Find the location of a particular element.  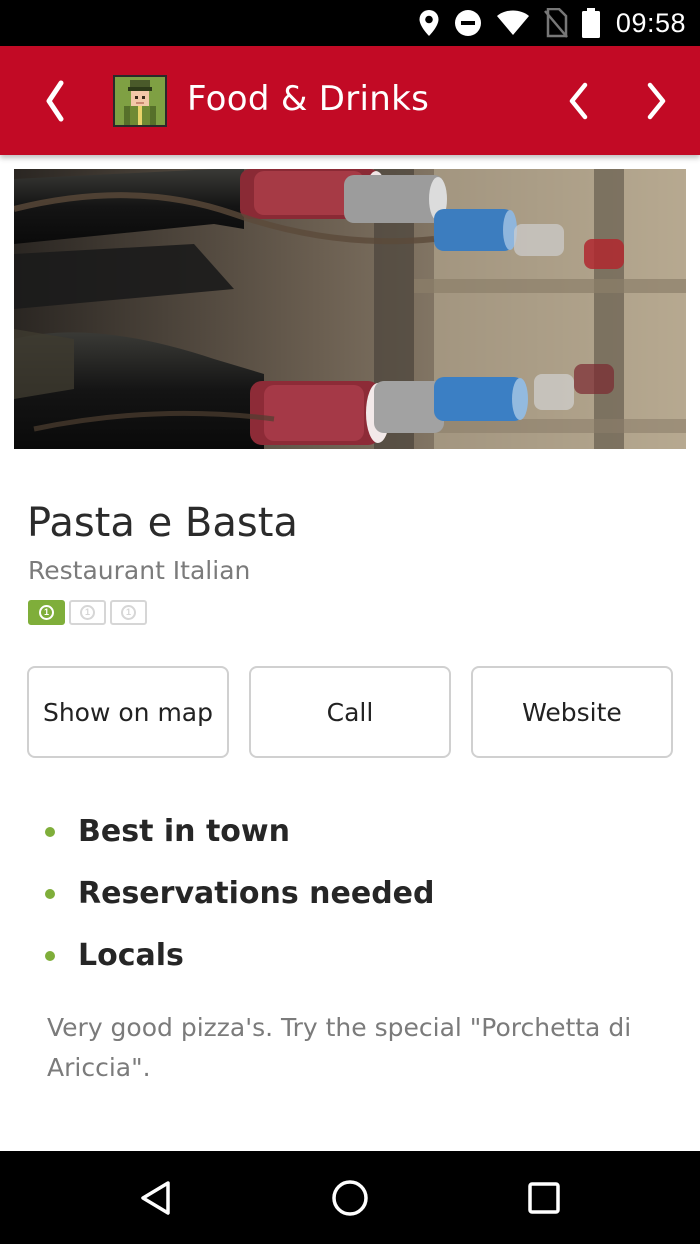

concierge-logo is located at coordinates (140, 101).